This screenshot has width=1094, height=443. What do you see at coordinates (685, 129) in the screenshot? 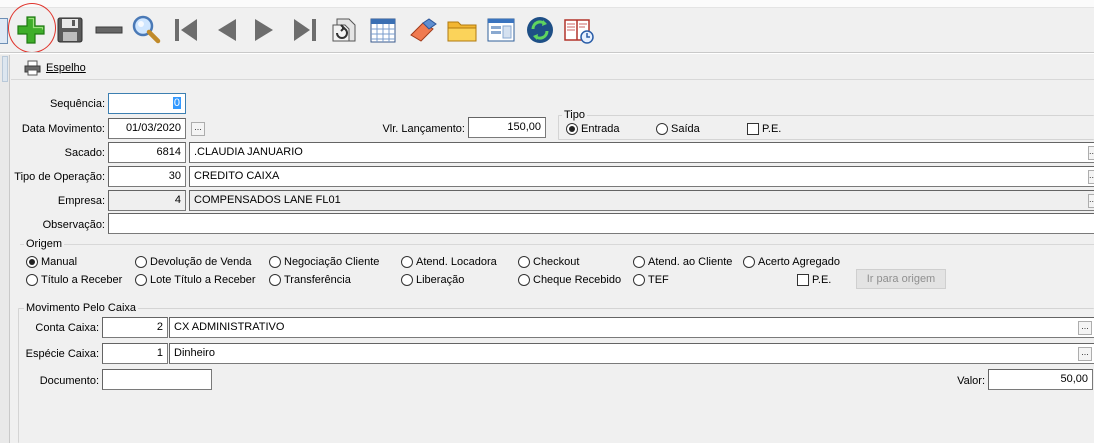
I see `tipo-saida-label: Saída` at bounding box center [685, 129].